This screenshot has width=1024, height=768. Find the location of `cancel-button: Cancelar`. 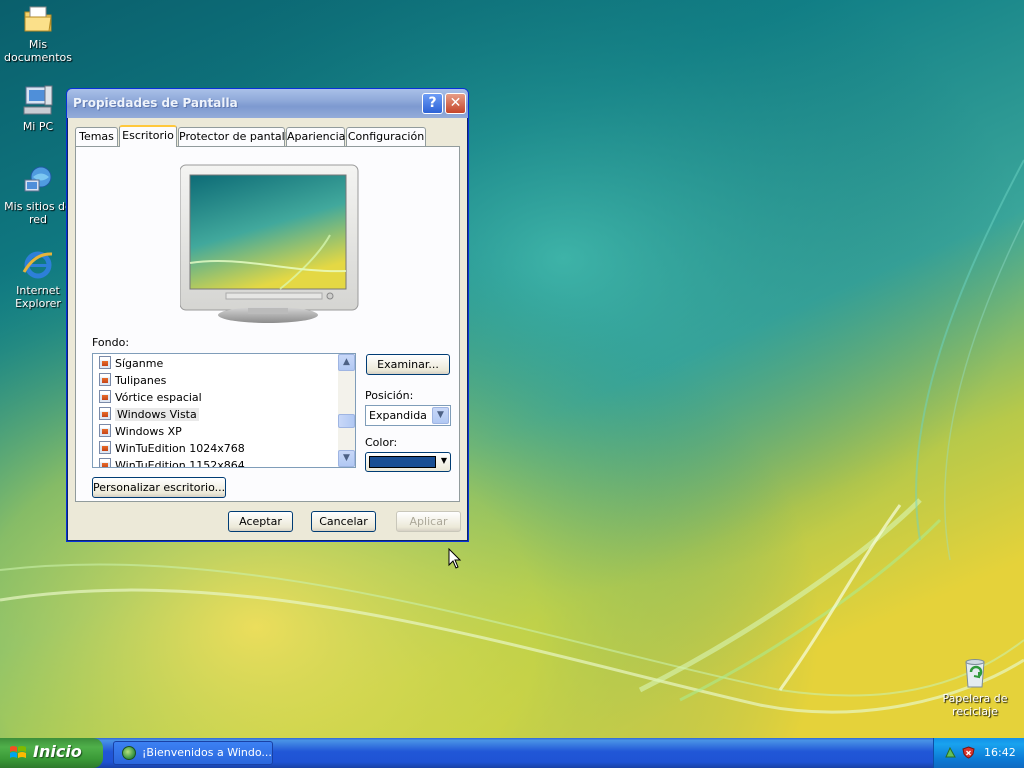

cancel-button: Cancelar is located at coordinates (343, 521).